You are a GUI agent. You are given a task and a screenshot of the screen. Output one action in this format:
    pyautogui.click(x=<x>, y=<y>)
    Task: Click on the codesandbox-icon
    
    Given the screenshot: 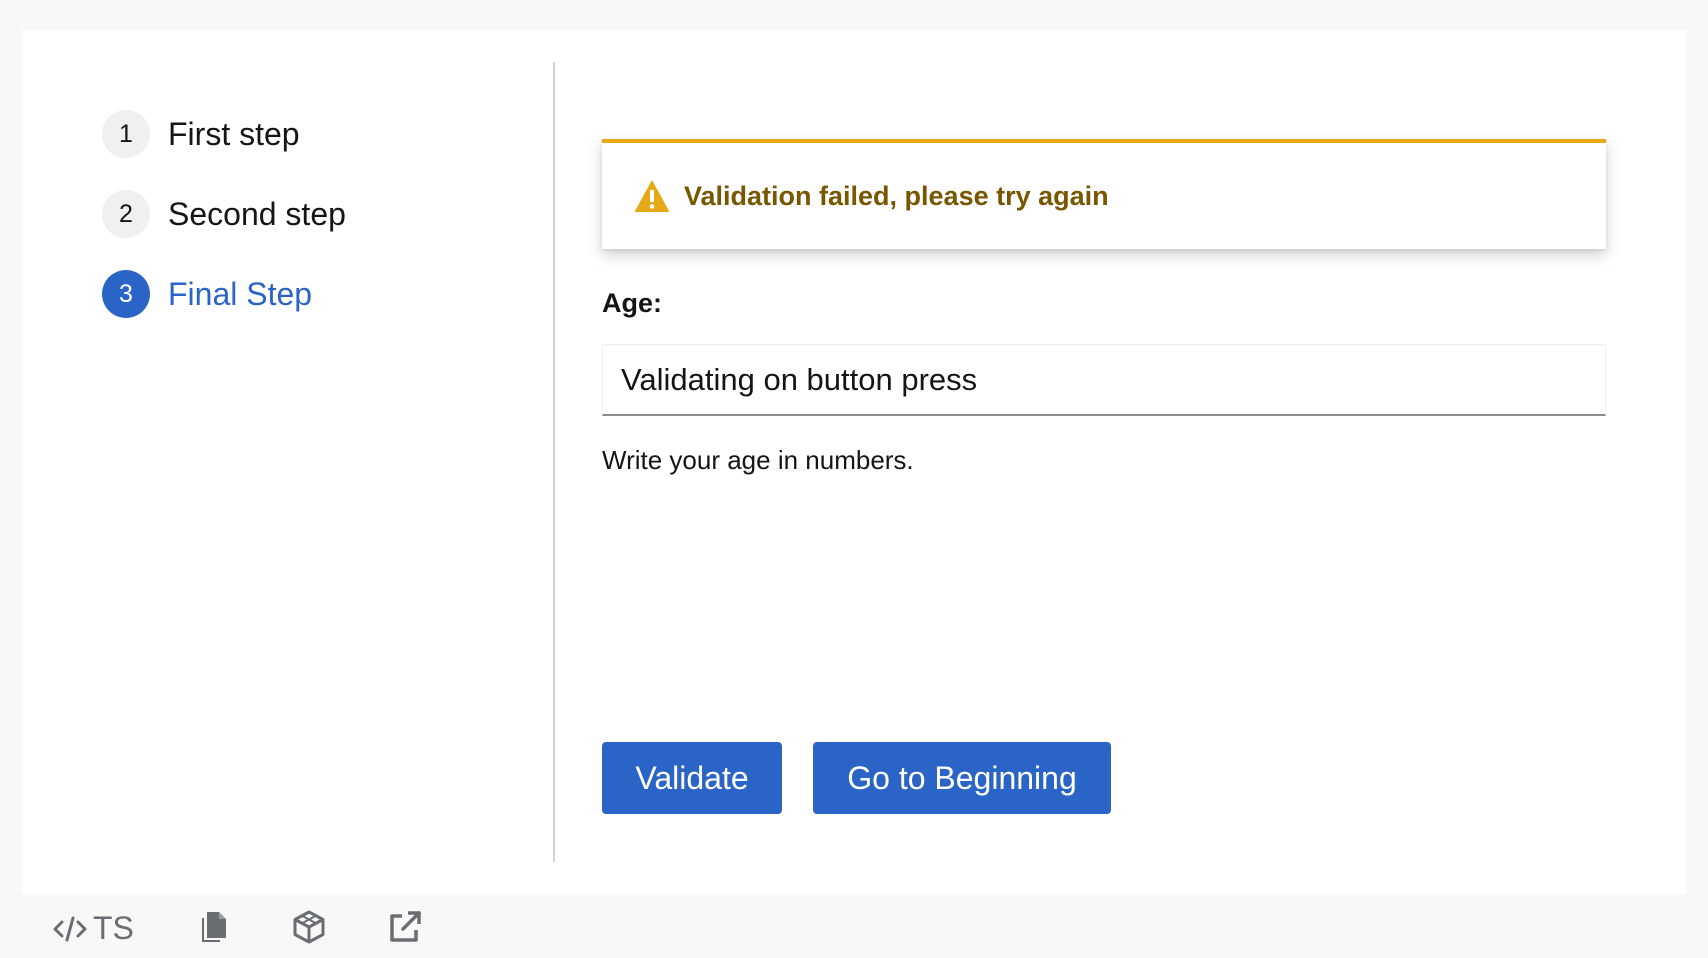 What is the action you would take?
    pyautogui.click(x=309, y=927)
    